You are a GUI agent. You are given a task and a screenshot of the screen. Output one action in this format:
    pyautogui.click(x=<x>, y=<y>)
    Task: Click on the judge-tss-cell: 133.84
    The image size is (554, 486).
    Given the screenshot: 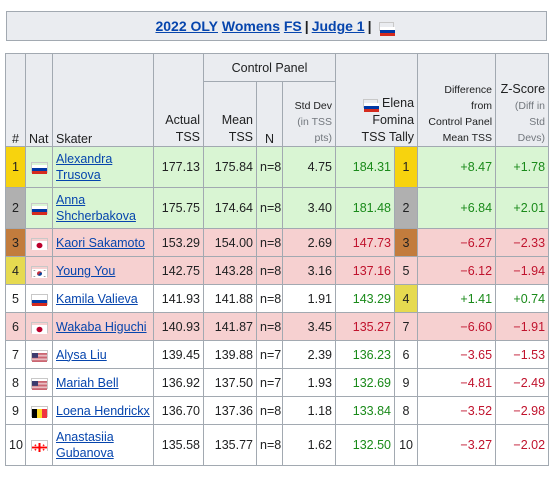 What is the action you would take?
    pyautogui.click(x=365, y=410)
    